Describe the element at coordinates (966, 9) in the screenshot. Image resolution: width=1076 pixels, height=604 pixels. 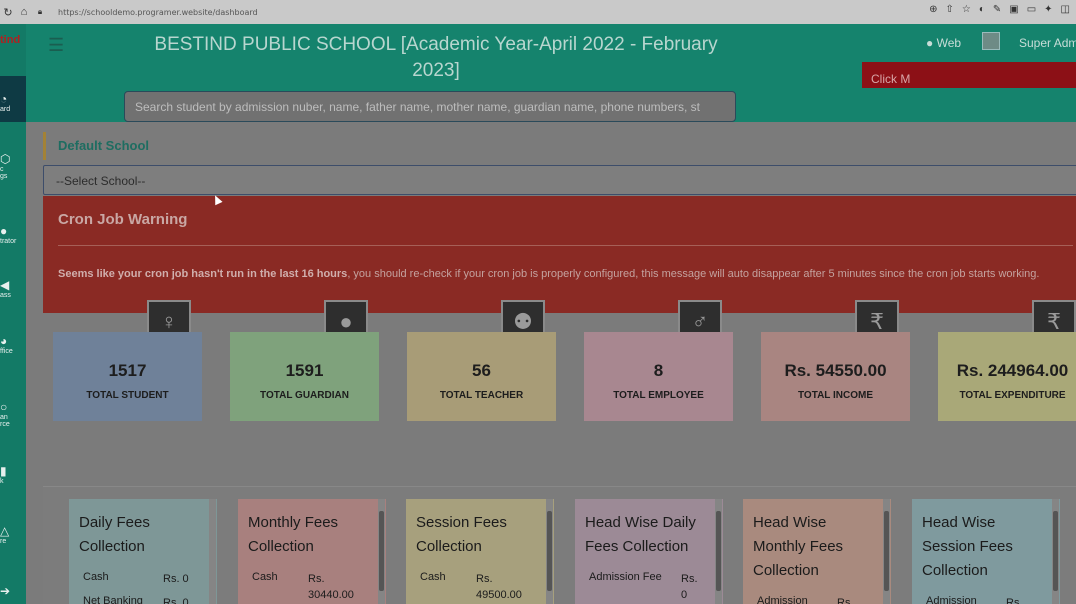
I see `star-icon: ☆` at that location.